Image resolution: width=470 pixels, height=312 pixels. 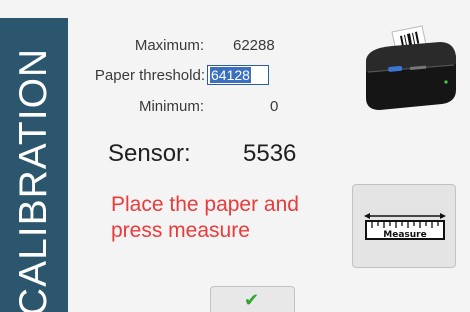 I want to click on printer-image, so click(x=406, y=67).